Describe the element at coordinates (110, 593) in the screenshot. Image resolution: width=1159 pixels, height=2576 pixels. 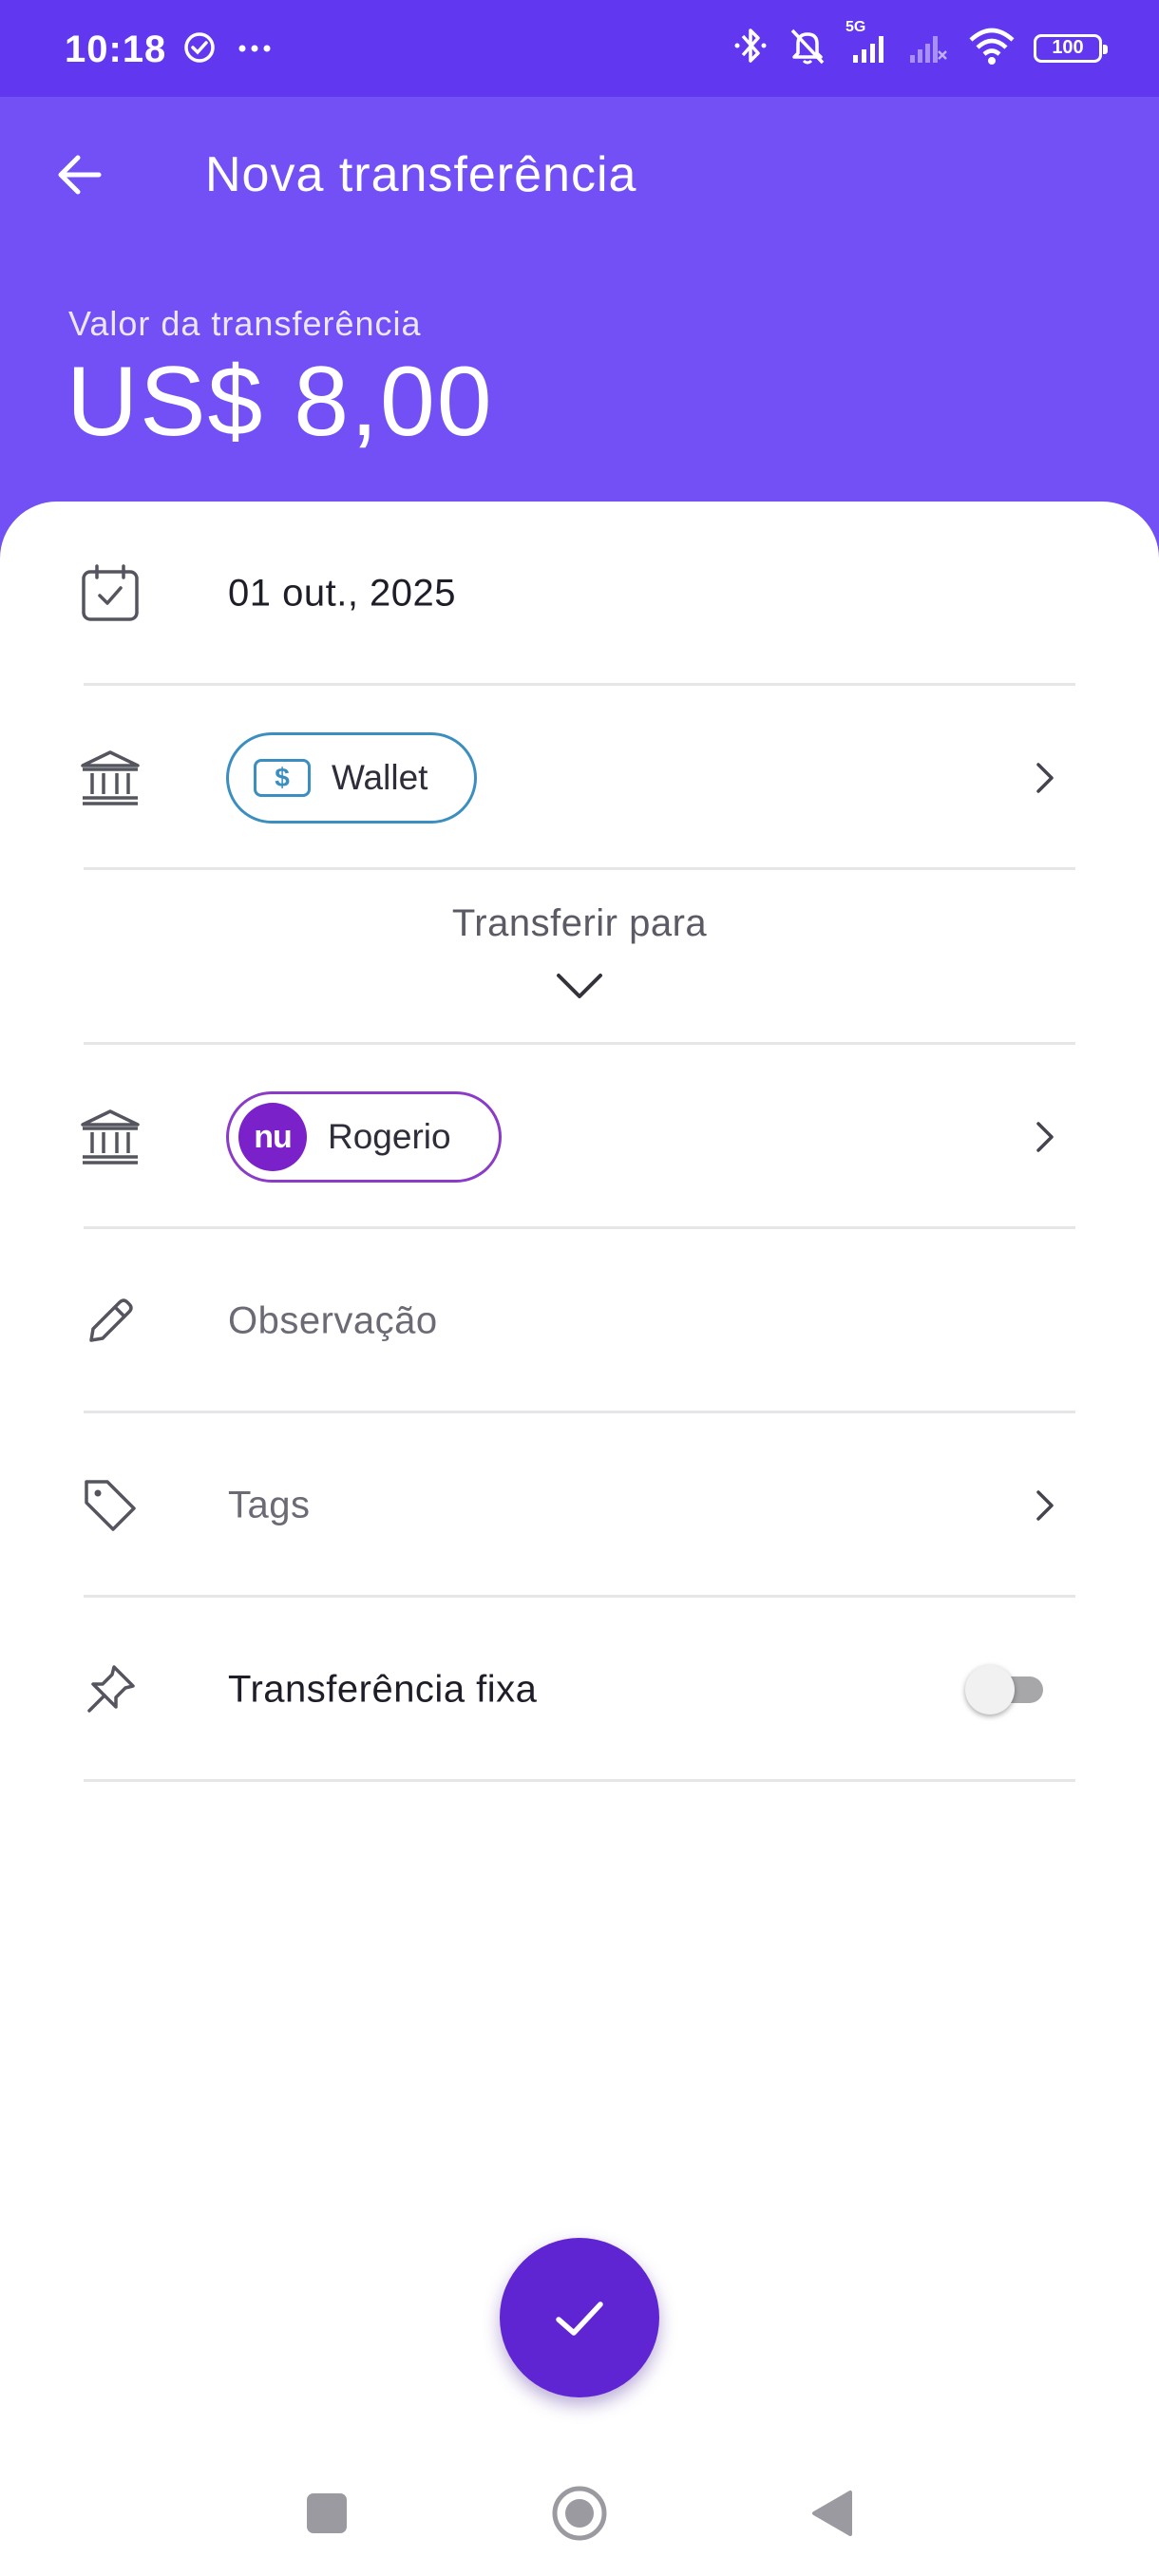
I see `calendar-icon` at that location.